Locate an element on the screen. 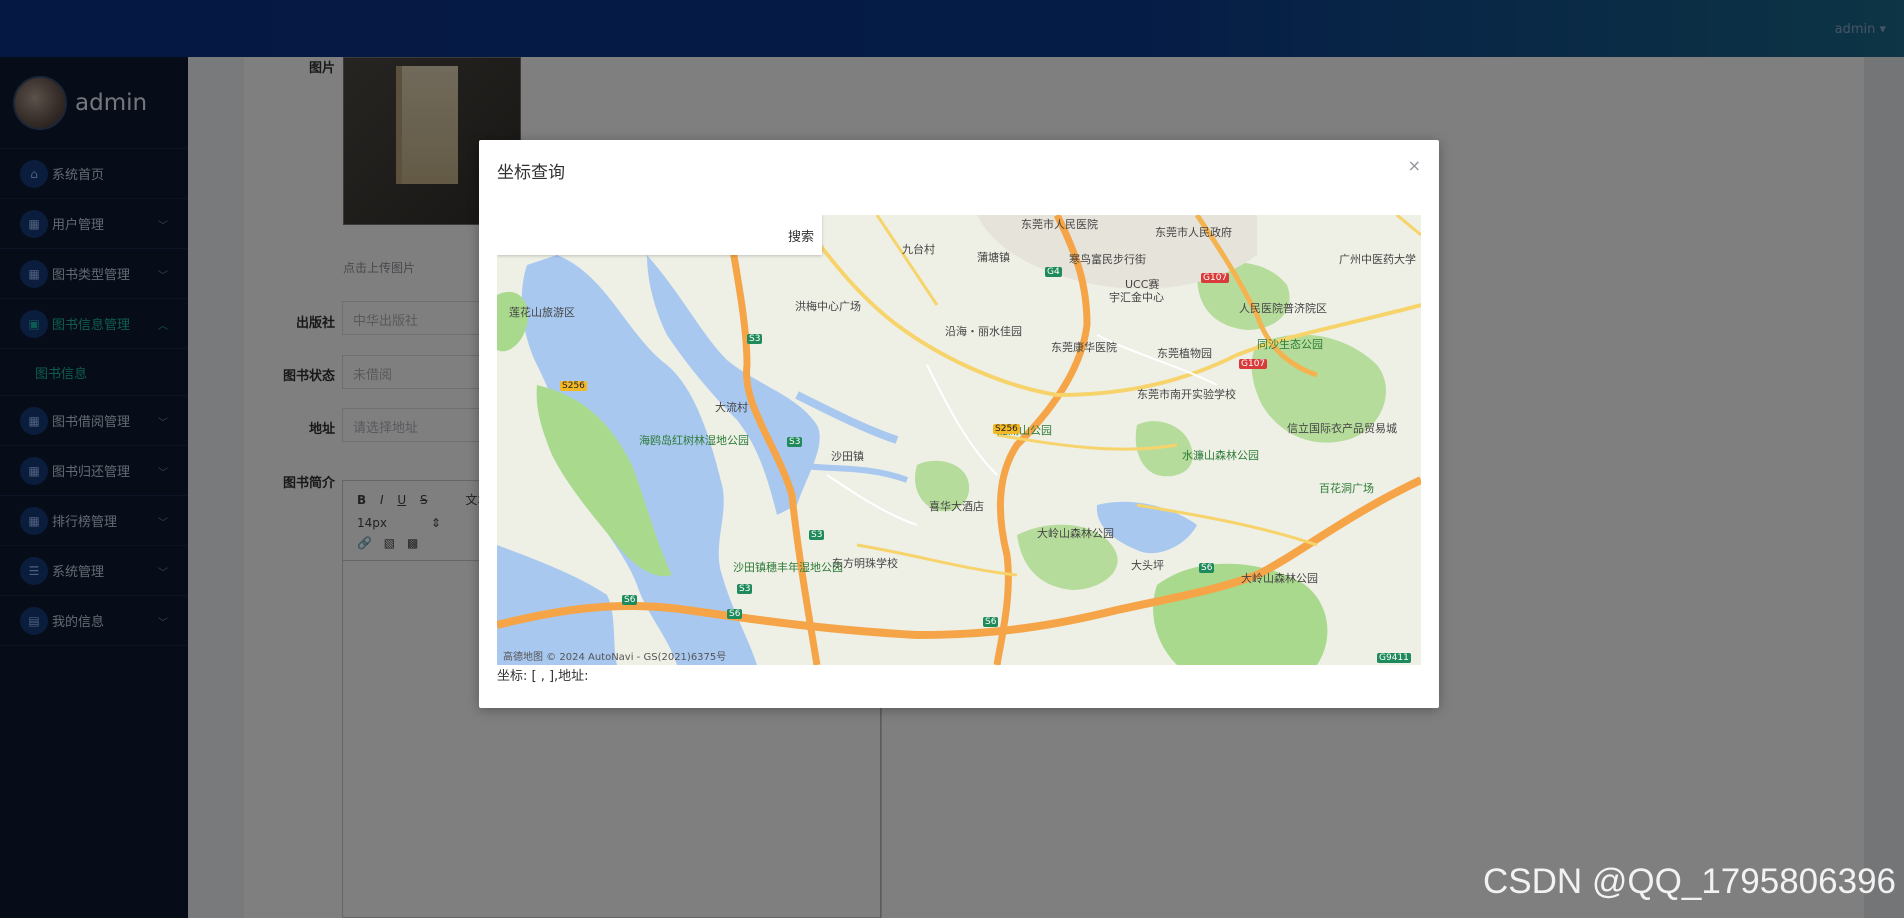 The image size is (1904, 918). map-search-button: 搜索 is located at coordinates (801, 235).